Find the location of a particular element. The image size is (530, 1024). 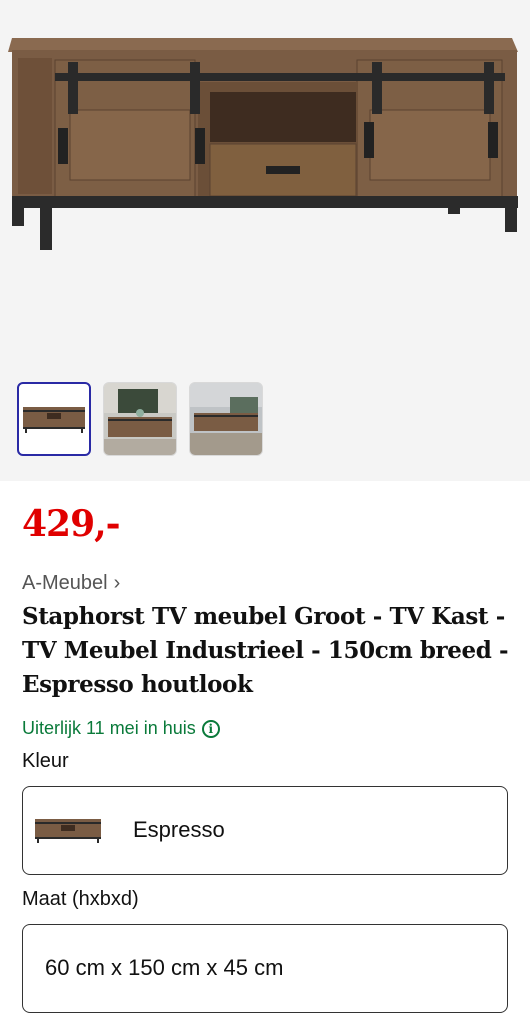

size-selector: 60 cm x 150 cm x 45 cm is located at coordinates (265, 968).